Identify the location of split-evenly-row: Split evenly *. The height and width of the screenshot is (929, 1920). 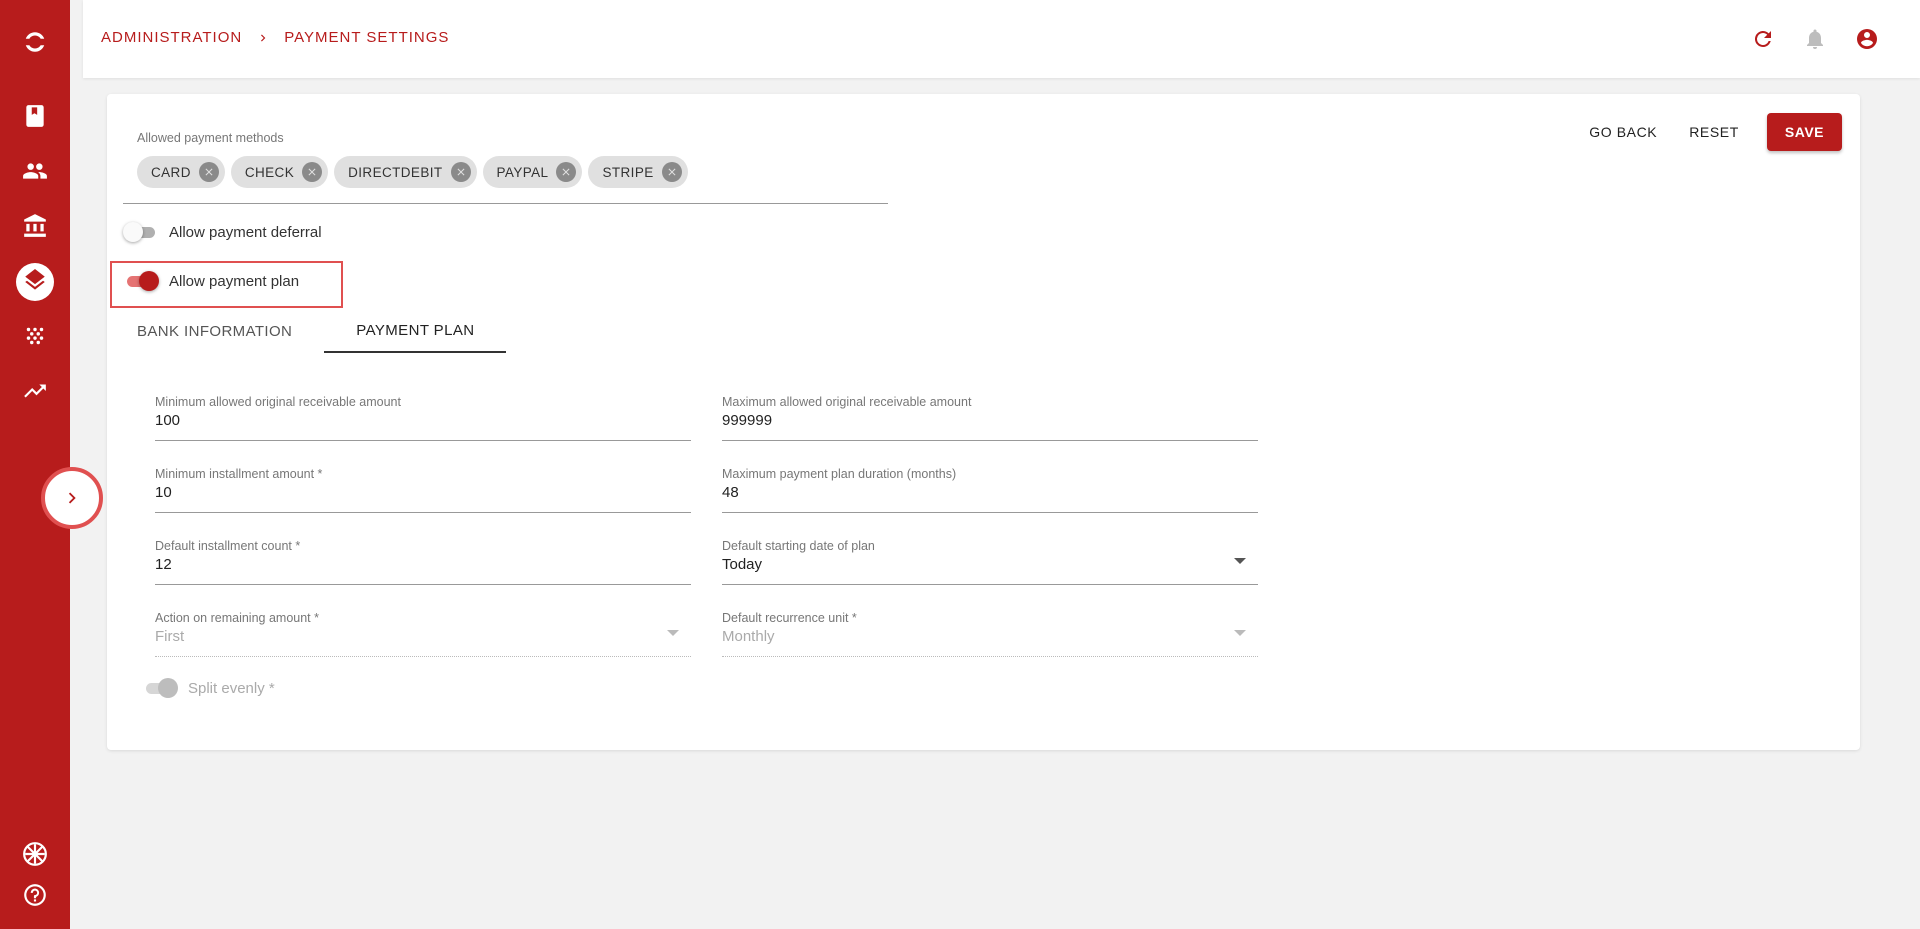
(208, 688).